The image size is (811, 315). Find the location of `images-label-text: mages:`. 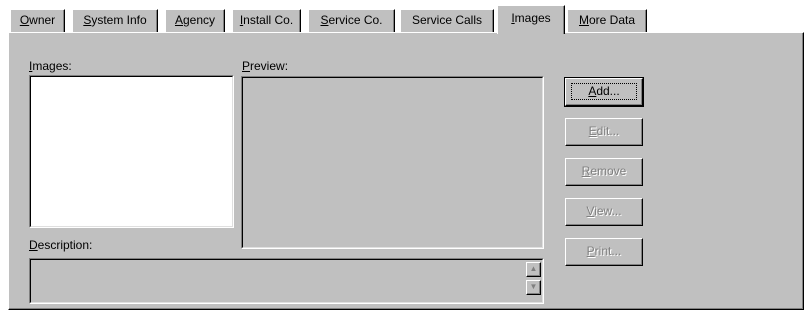

images-label-text: mages: is located at coordinates (52, 66).